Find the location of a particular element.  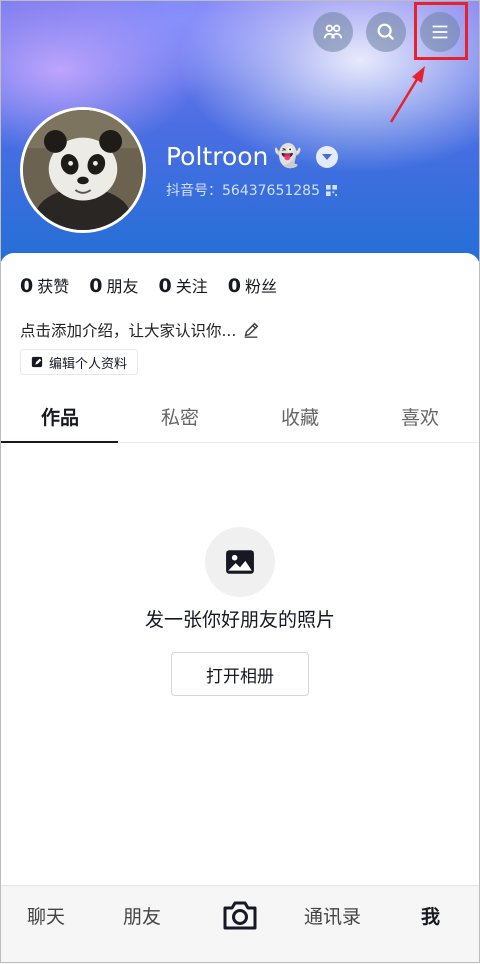

search-button is located at coordinates (386, 32).